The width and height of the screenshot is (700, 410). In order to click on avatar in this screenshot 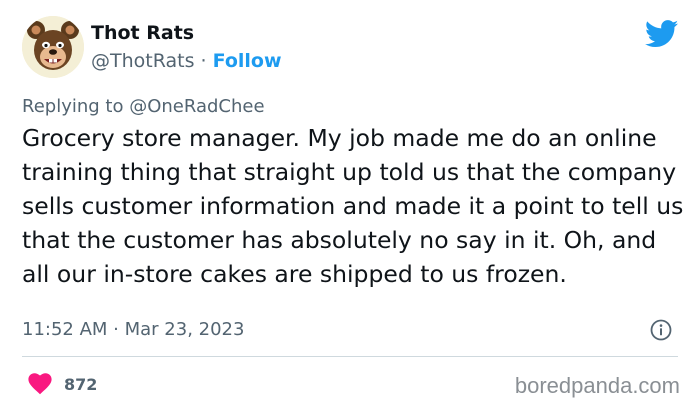, I will do `click(53, 47)`.